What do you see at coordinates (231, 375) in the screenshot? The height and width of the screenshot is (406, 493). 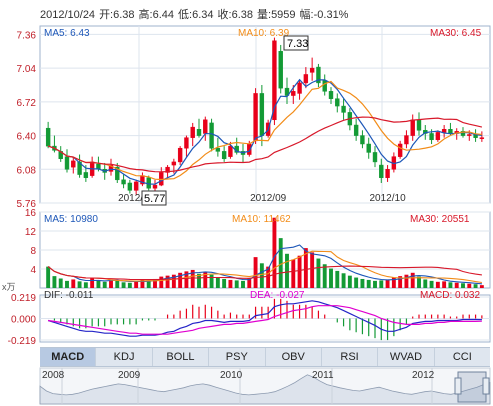 I see `overview-year-label: 2010` at bounding box center [231, 375].